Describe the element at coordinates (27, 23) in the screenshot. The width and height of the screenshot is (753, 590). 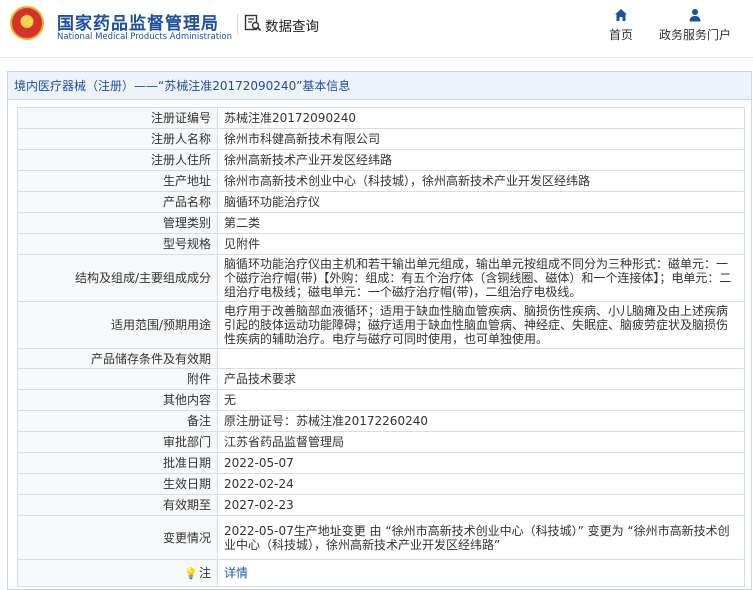
I see `national-emblem-icon: ★` at that location.